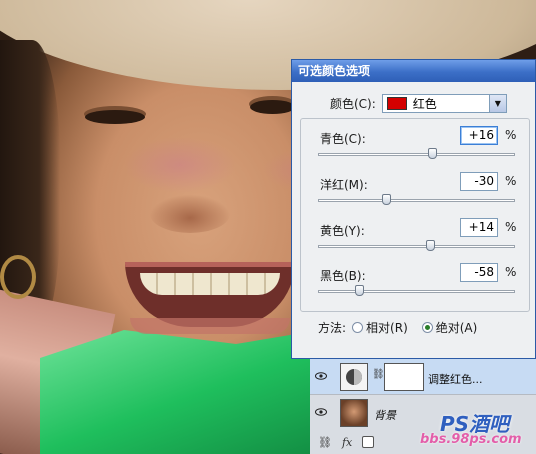 The image size is (536, 454). I want to click on magenta-input: -30, so click(479, 181).